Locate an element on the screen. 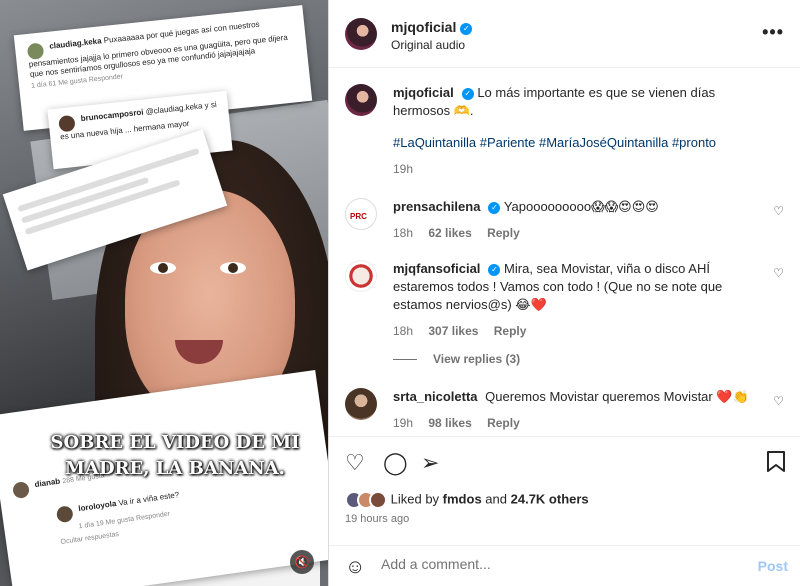  comment-text: Queremos Movistar queremos Movistar ❤️👏 is located at coordinates (617, 396).